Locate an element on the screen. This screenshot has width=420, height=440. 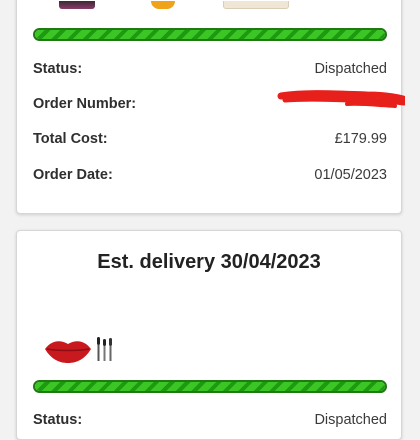
order-date-row: Order Date: 01/05/2023 is located at coordinates (210, 178).